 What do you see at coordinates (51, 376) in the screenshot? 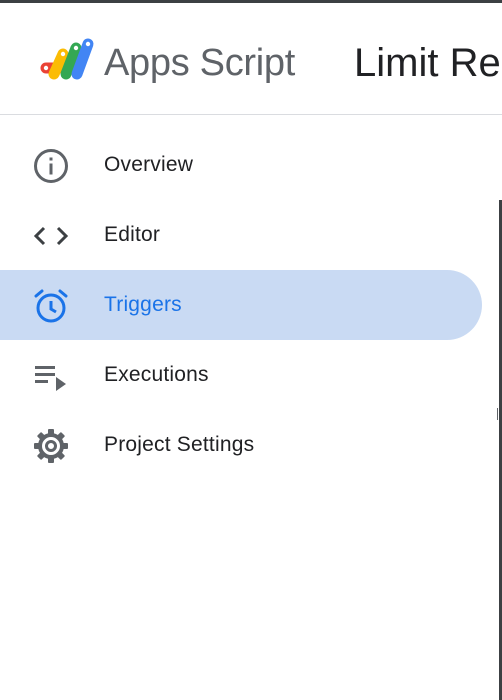
I see `executions-list-icon` at bounding box center [51, 376].